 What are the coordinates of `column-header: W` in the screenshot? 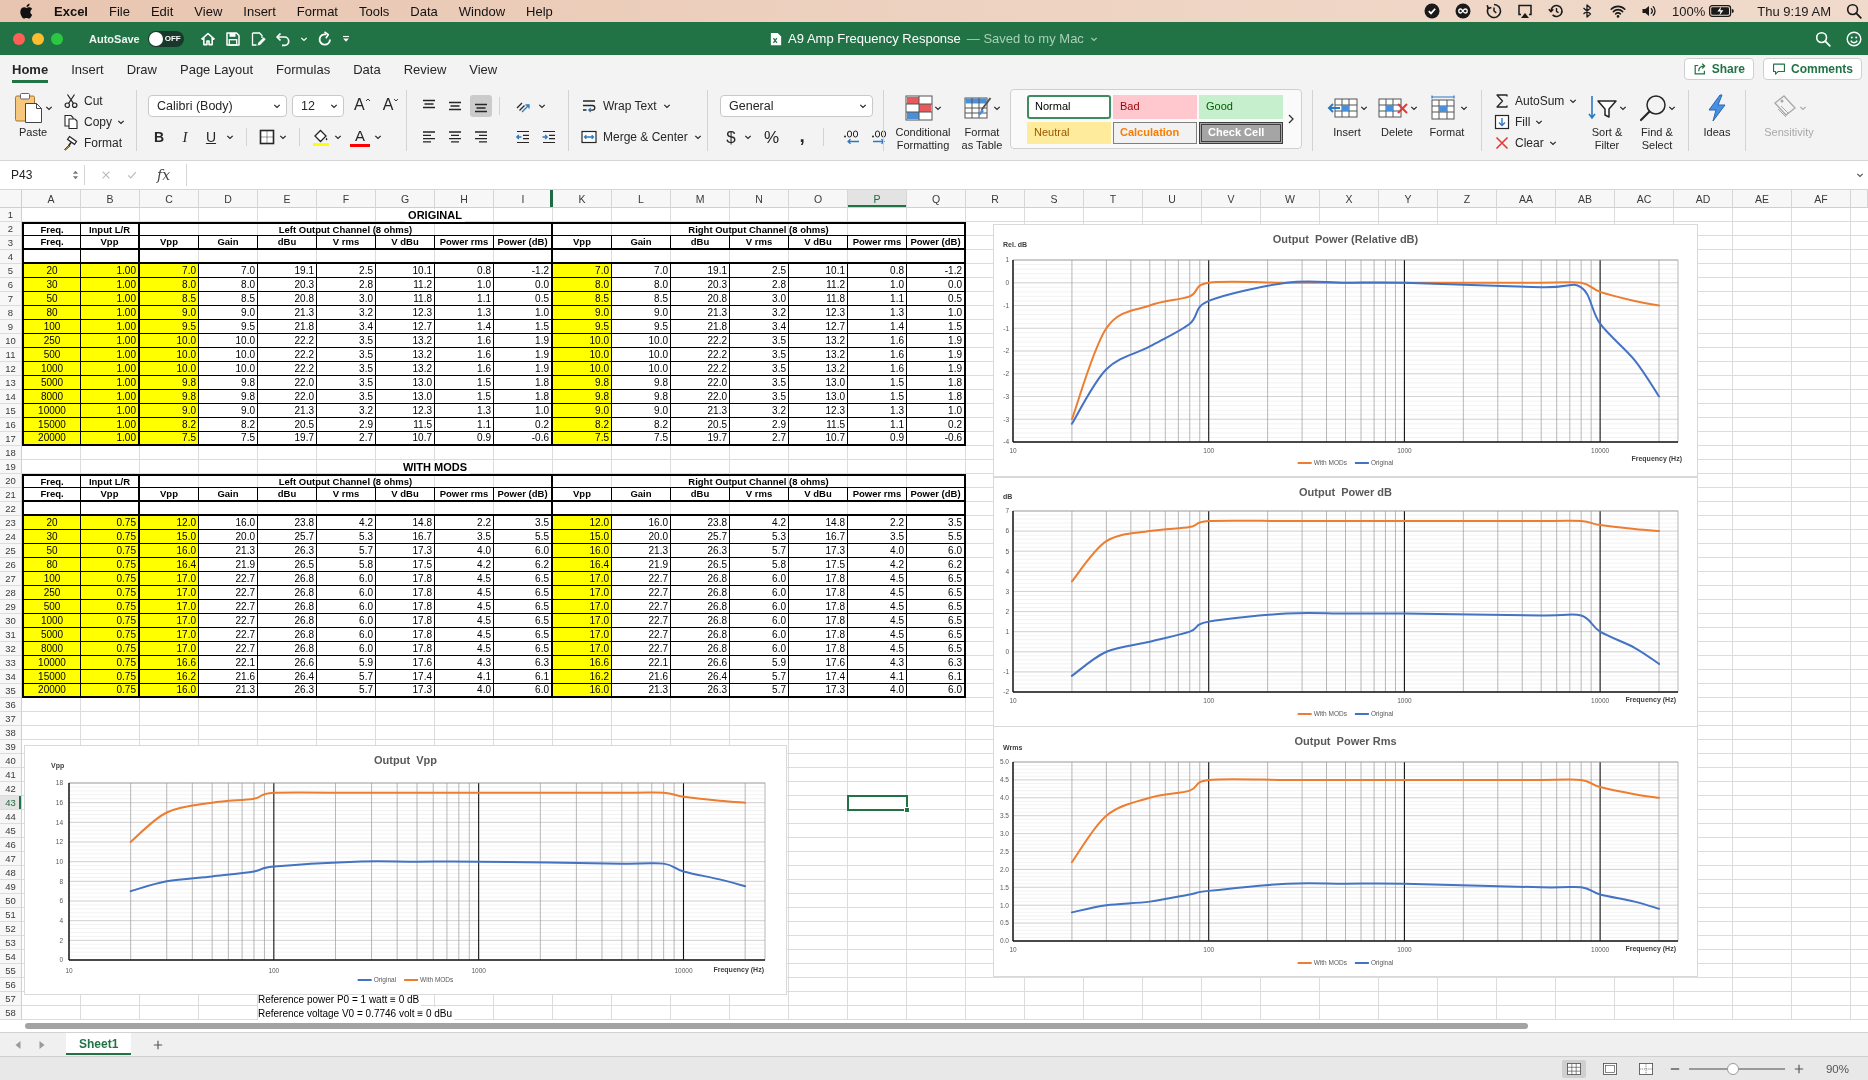 It's located at (1290, 199).